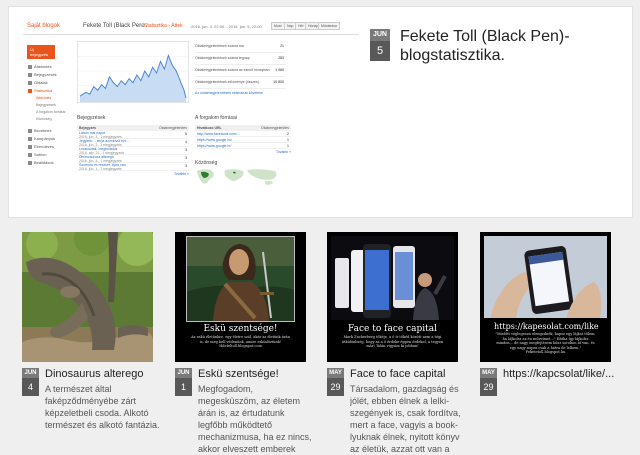 The width and height of the screenshot is (640, 455). Describe the element at coordinates (47, 75) in the screenshot. I see `screenshot-sidebar-item: Bejegyzések` at that location.